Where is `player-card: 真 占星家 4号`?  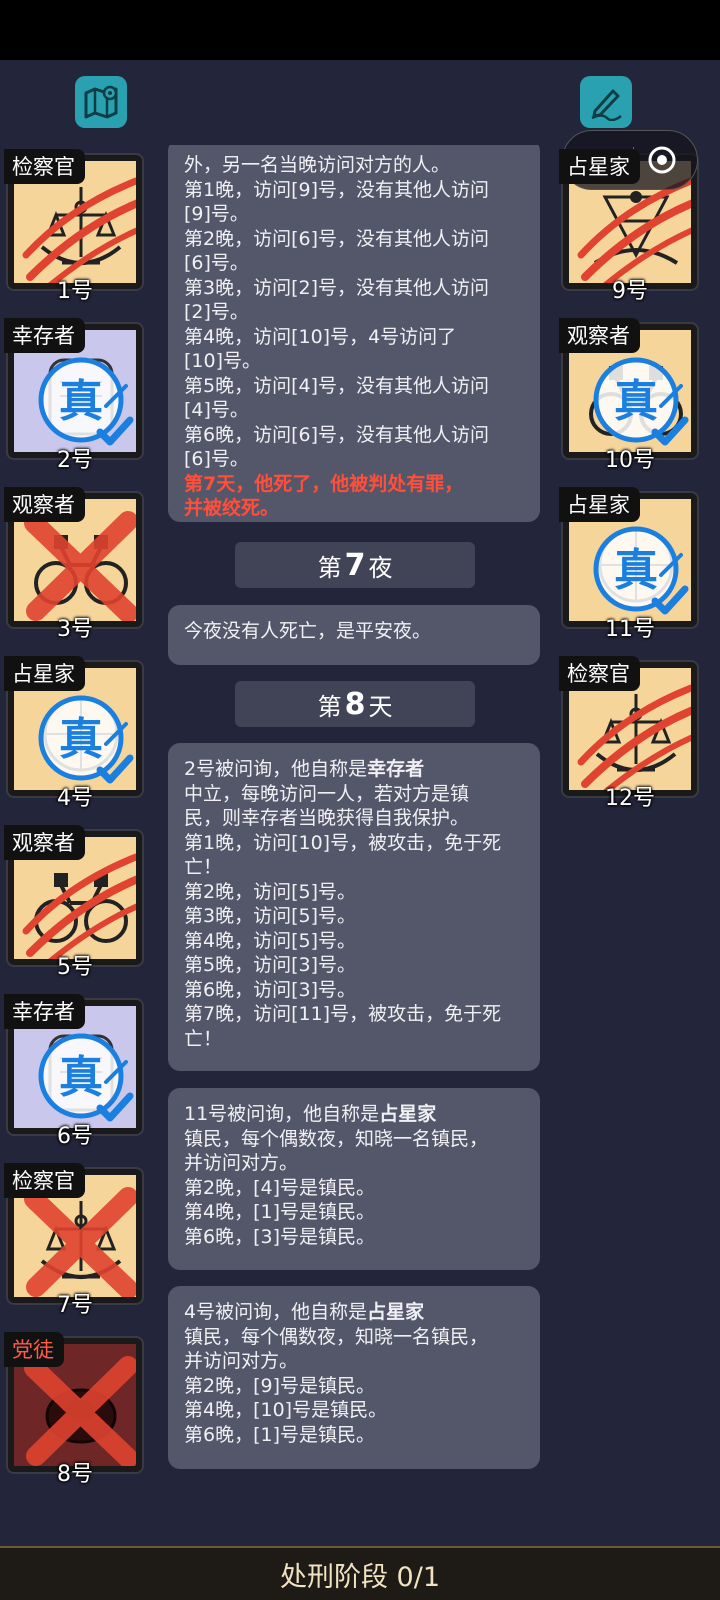
player-card: 真 占星家 4号 is located at coordinates (73, 733).